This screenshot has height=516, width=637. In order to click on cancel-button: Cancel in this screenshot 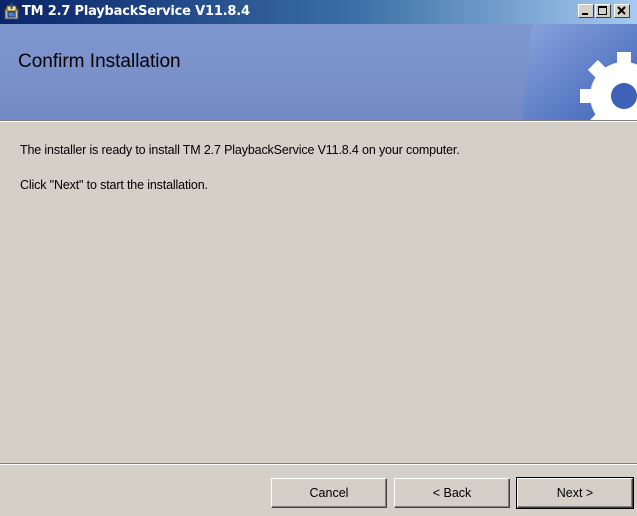, I will do `click(329, 493)`.